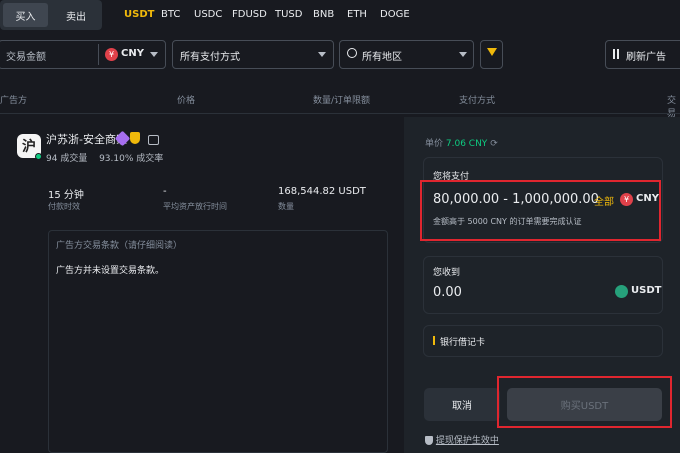 This screenshot has height=453, width=680. I want to click on region-select-label: 所有地区, so click(382, 55).